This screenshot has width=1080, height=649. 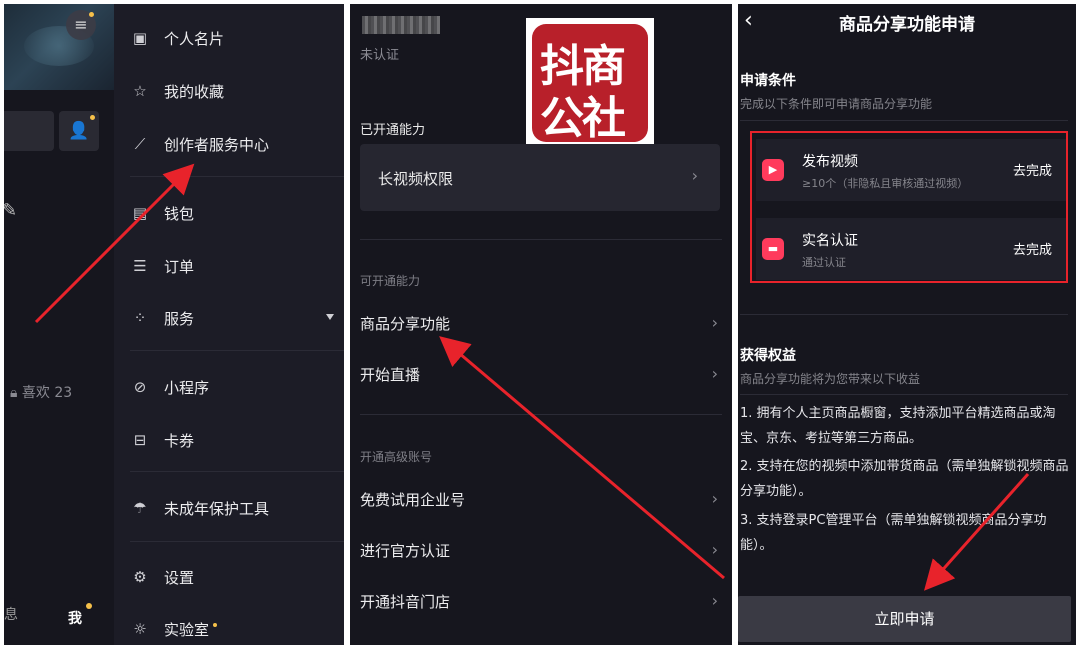 I want to click on drawer-item-creator-center: ⟋ 创作者服务中心, so click(x=199, y=144).